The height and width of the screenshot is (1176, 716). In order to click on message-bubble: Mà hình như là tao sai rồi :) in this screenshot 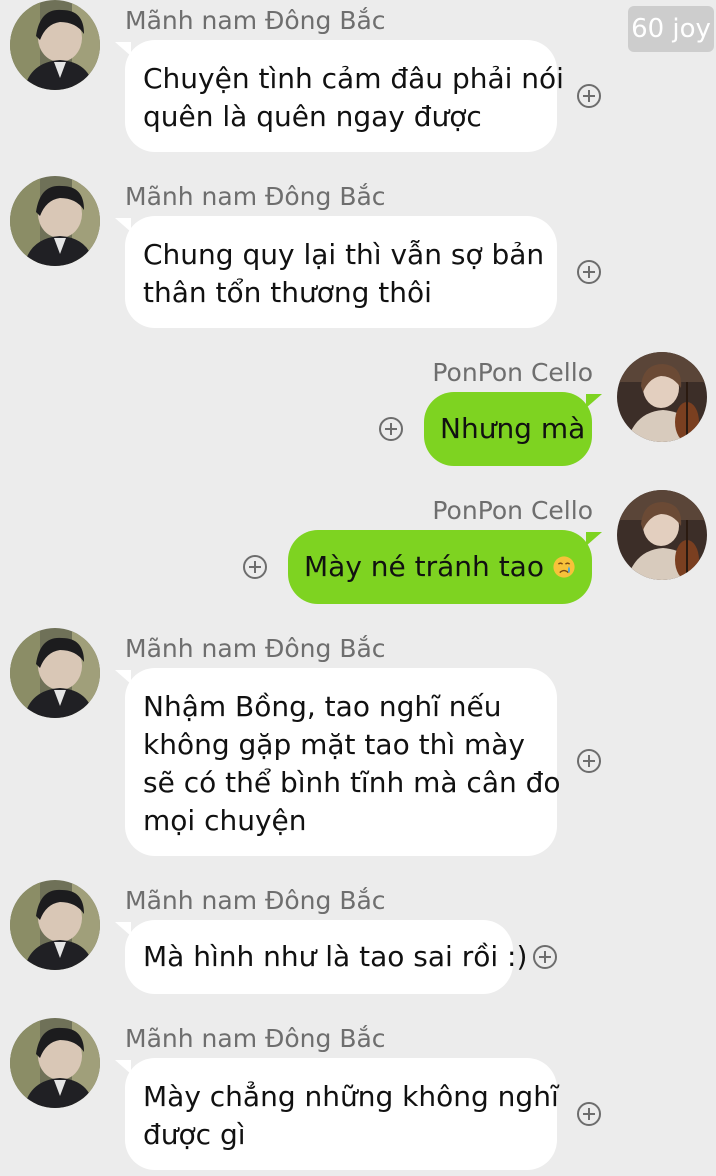, I will do `click(321, 957)`.